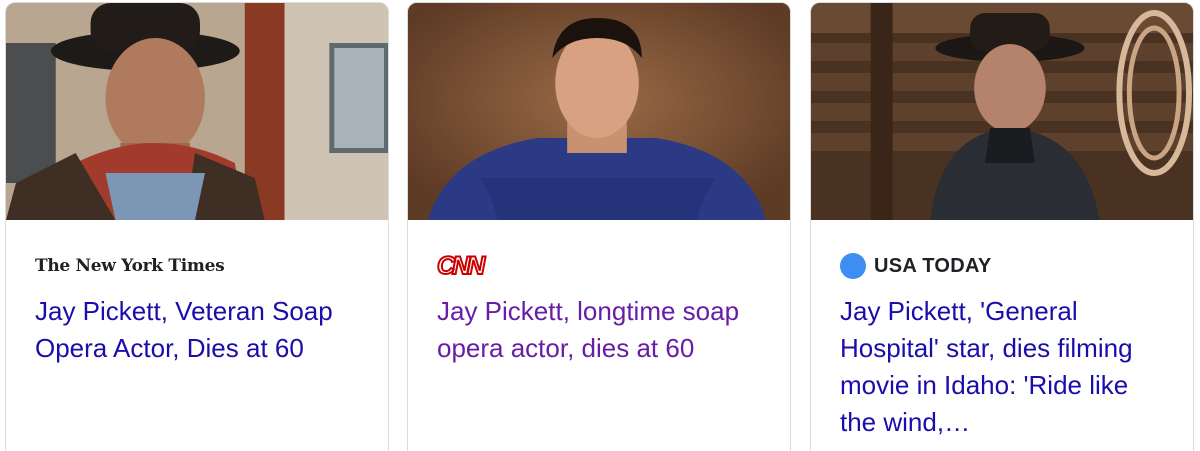 The width and height of the screenshot is (1200, 451). I want to click on source-logo: The New York Times, so click(130, 266).